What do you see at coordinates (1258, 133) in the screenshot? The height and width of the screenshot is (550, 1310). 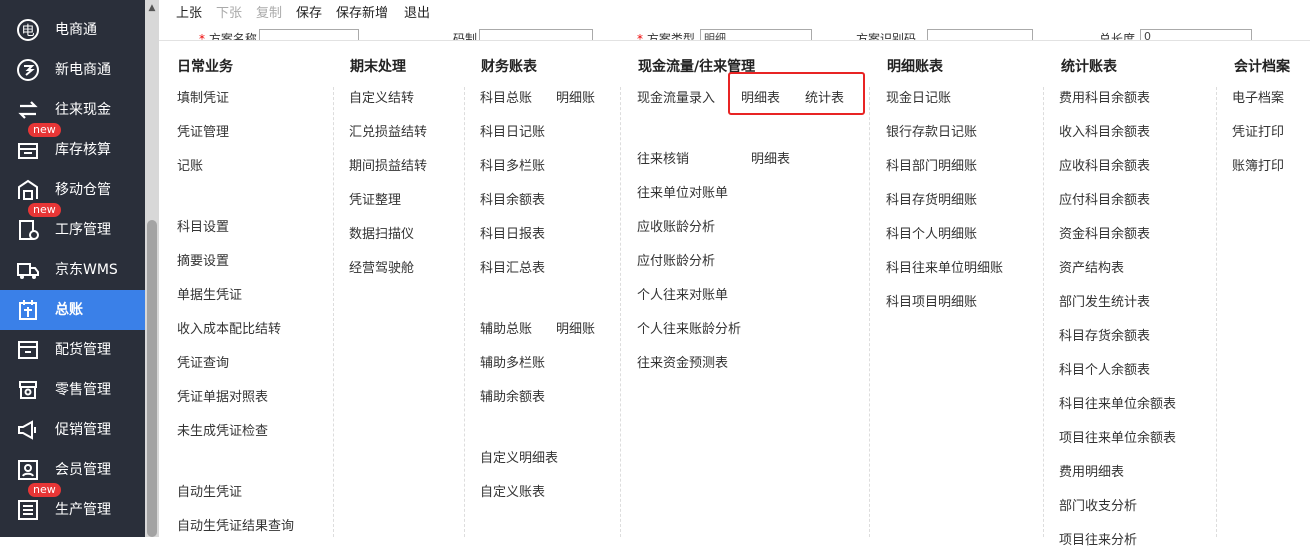 I see `menu-item-voucher-print: 凭证打印` at bounding box center [1258, 133].